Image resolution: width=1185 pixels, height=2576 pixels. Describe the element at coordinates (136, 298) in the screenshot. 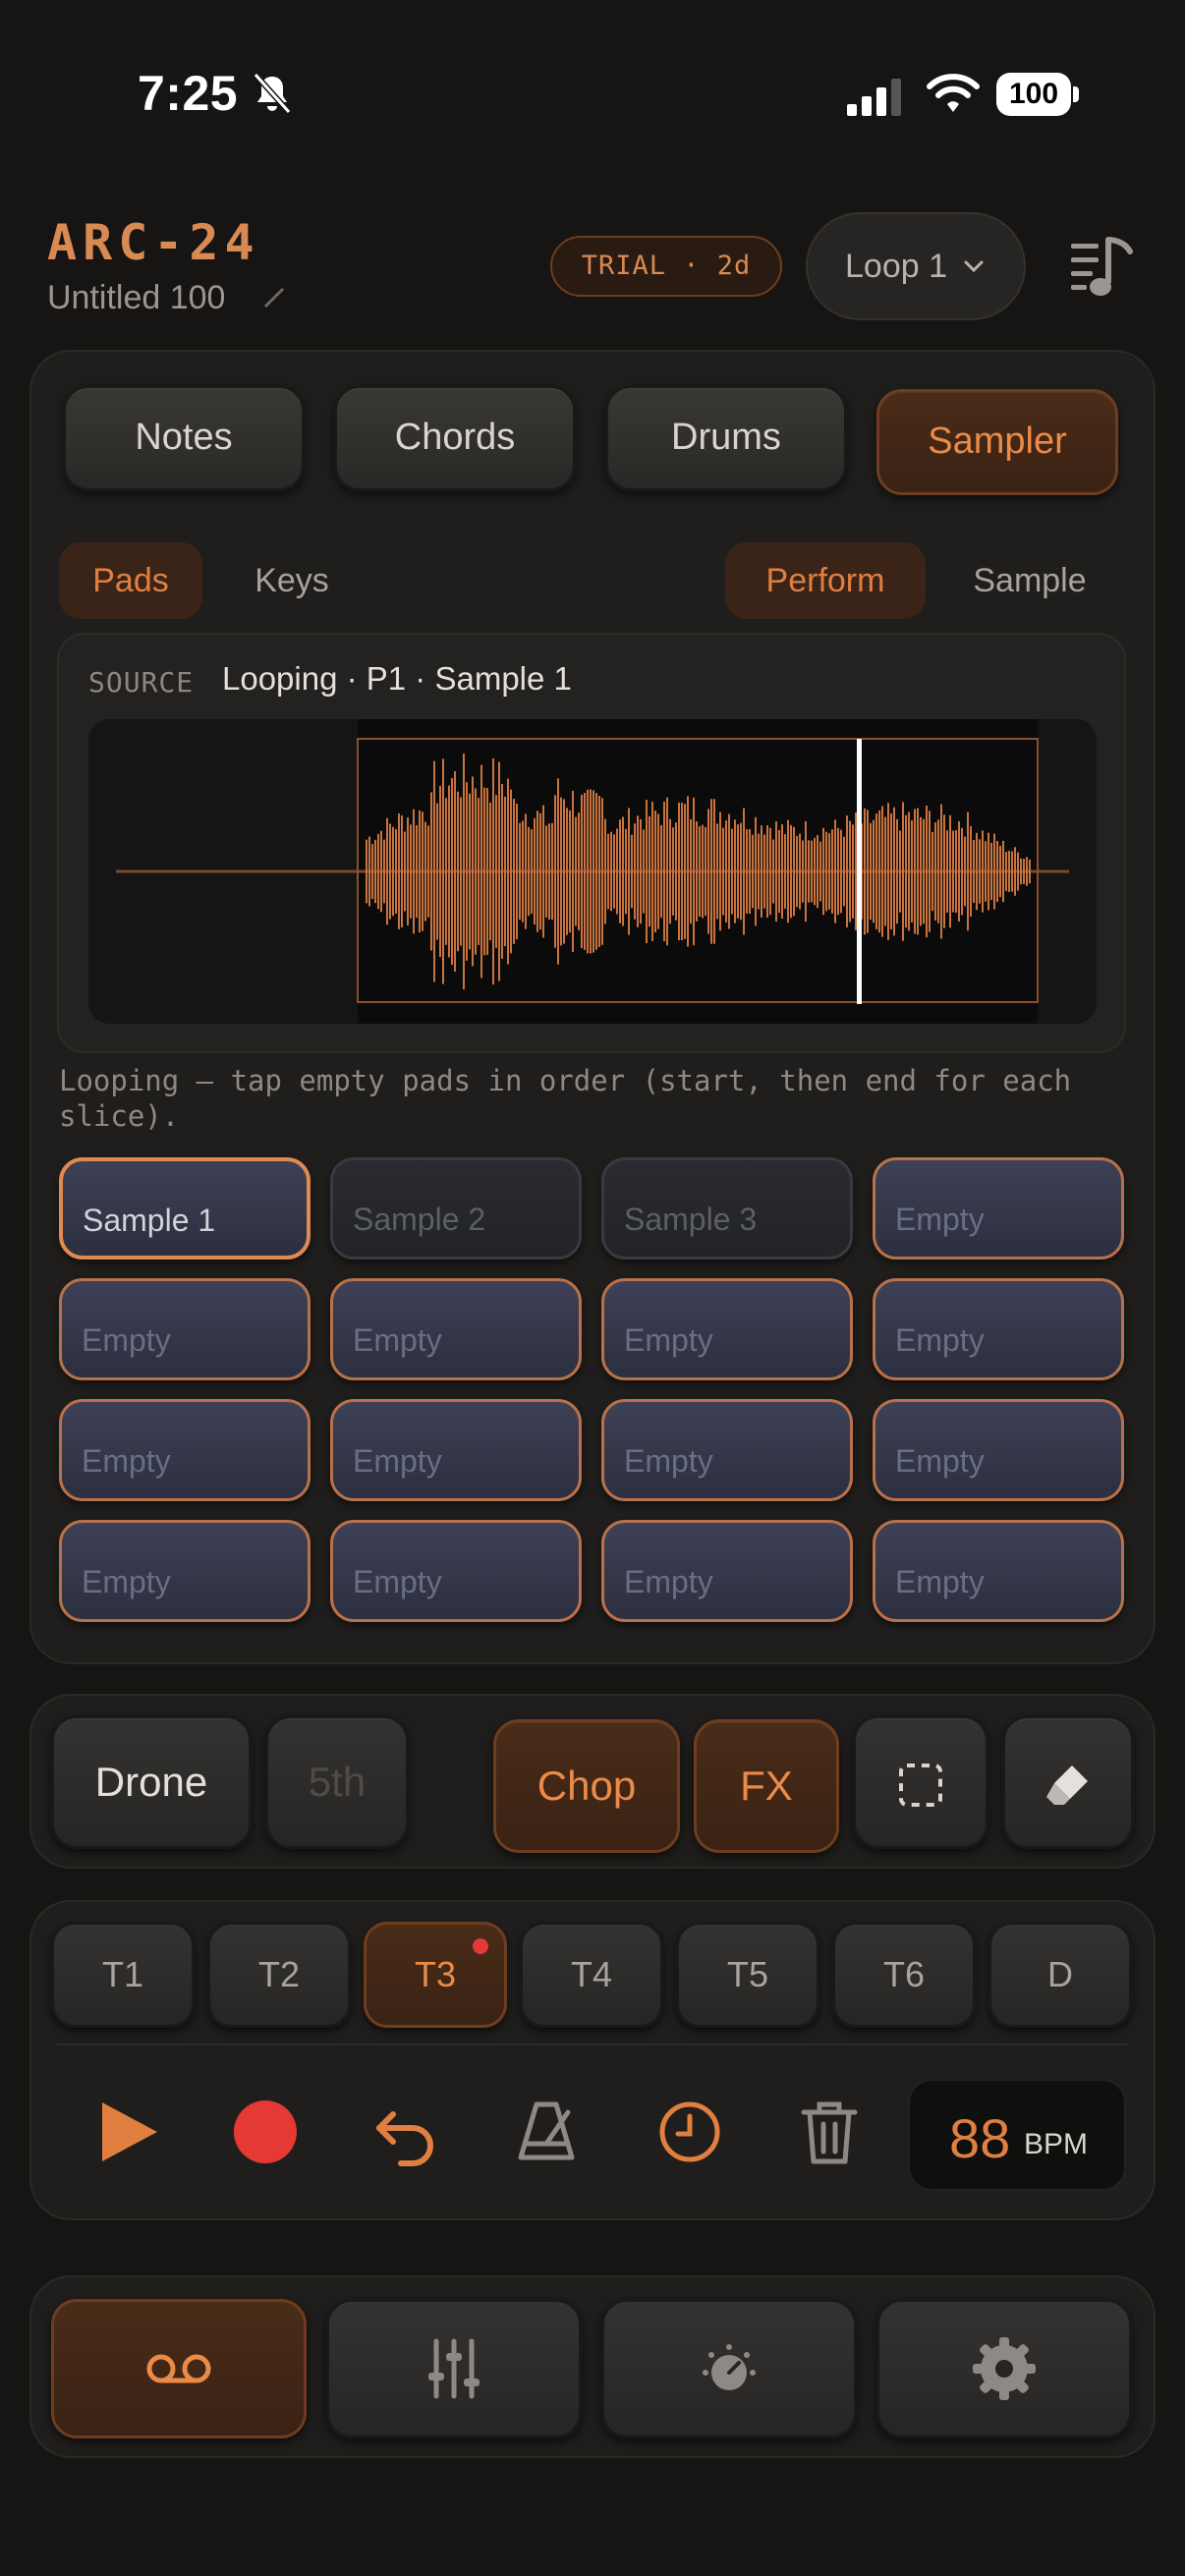

I see `project-name: Untitled 100` at that location.